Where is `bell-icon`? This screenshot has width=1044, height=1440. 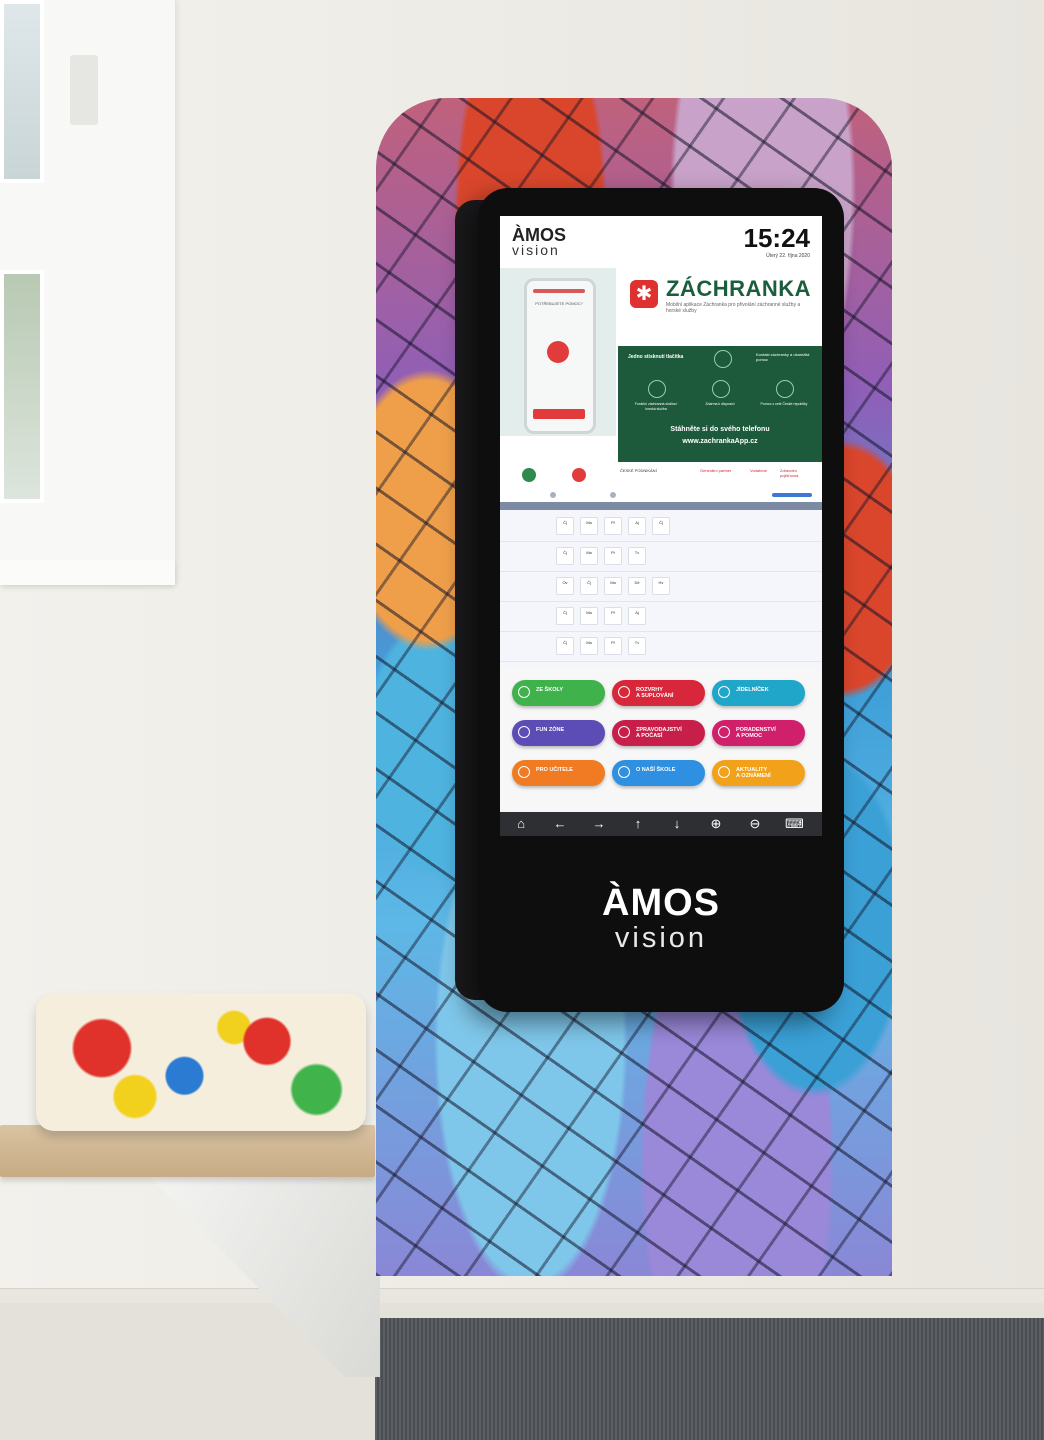
bell-icon is located at coordinates (724, 772).